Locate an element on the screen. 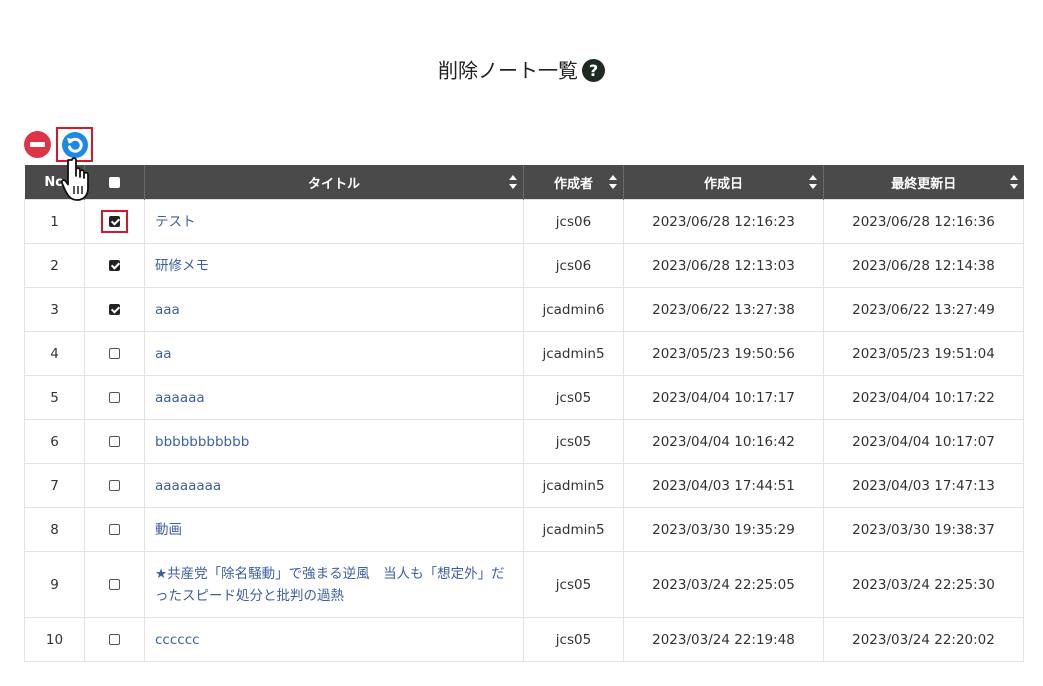 Image resolution: width=1043 pixels, height=686 pixels. row-updated: 2023/03/30 19:38:37 is located at coordinates (923, 529).